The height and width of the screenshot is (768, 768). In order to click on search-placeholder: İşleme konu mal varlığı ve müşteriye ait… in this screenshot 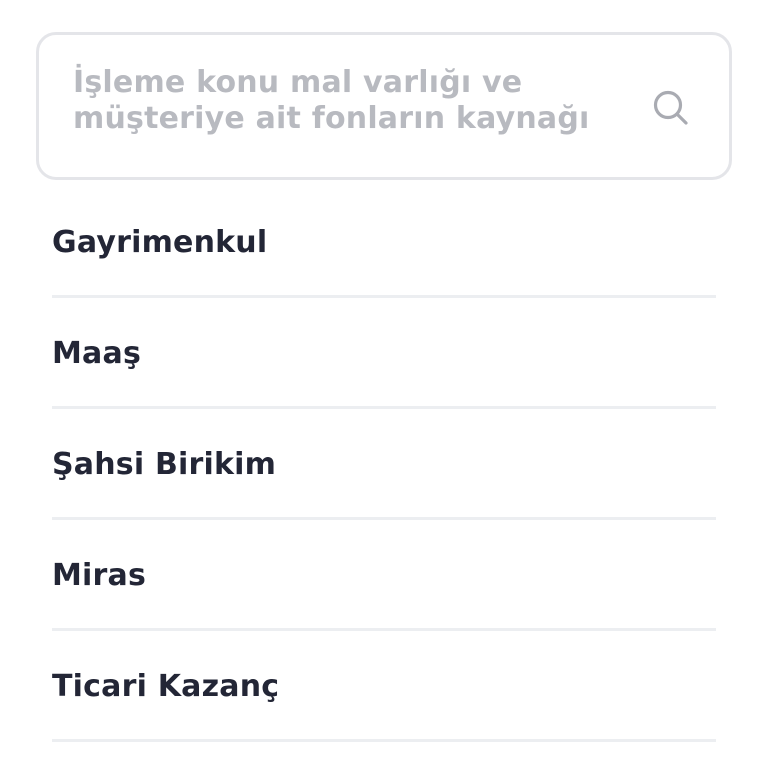, I will do `click(346, 101)`.